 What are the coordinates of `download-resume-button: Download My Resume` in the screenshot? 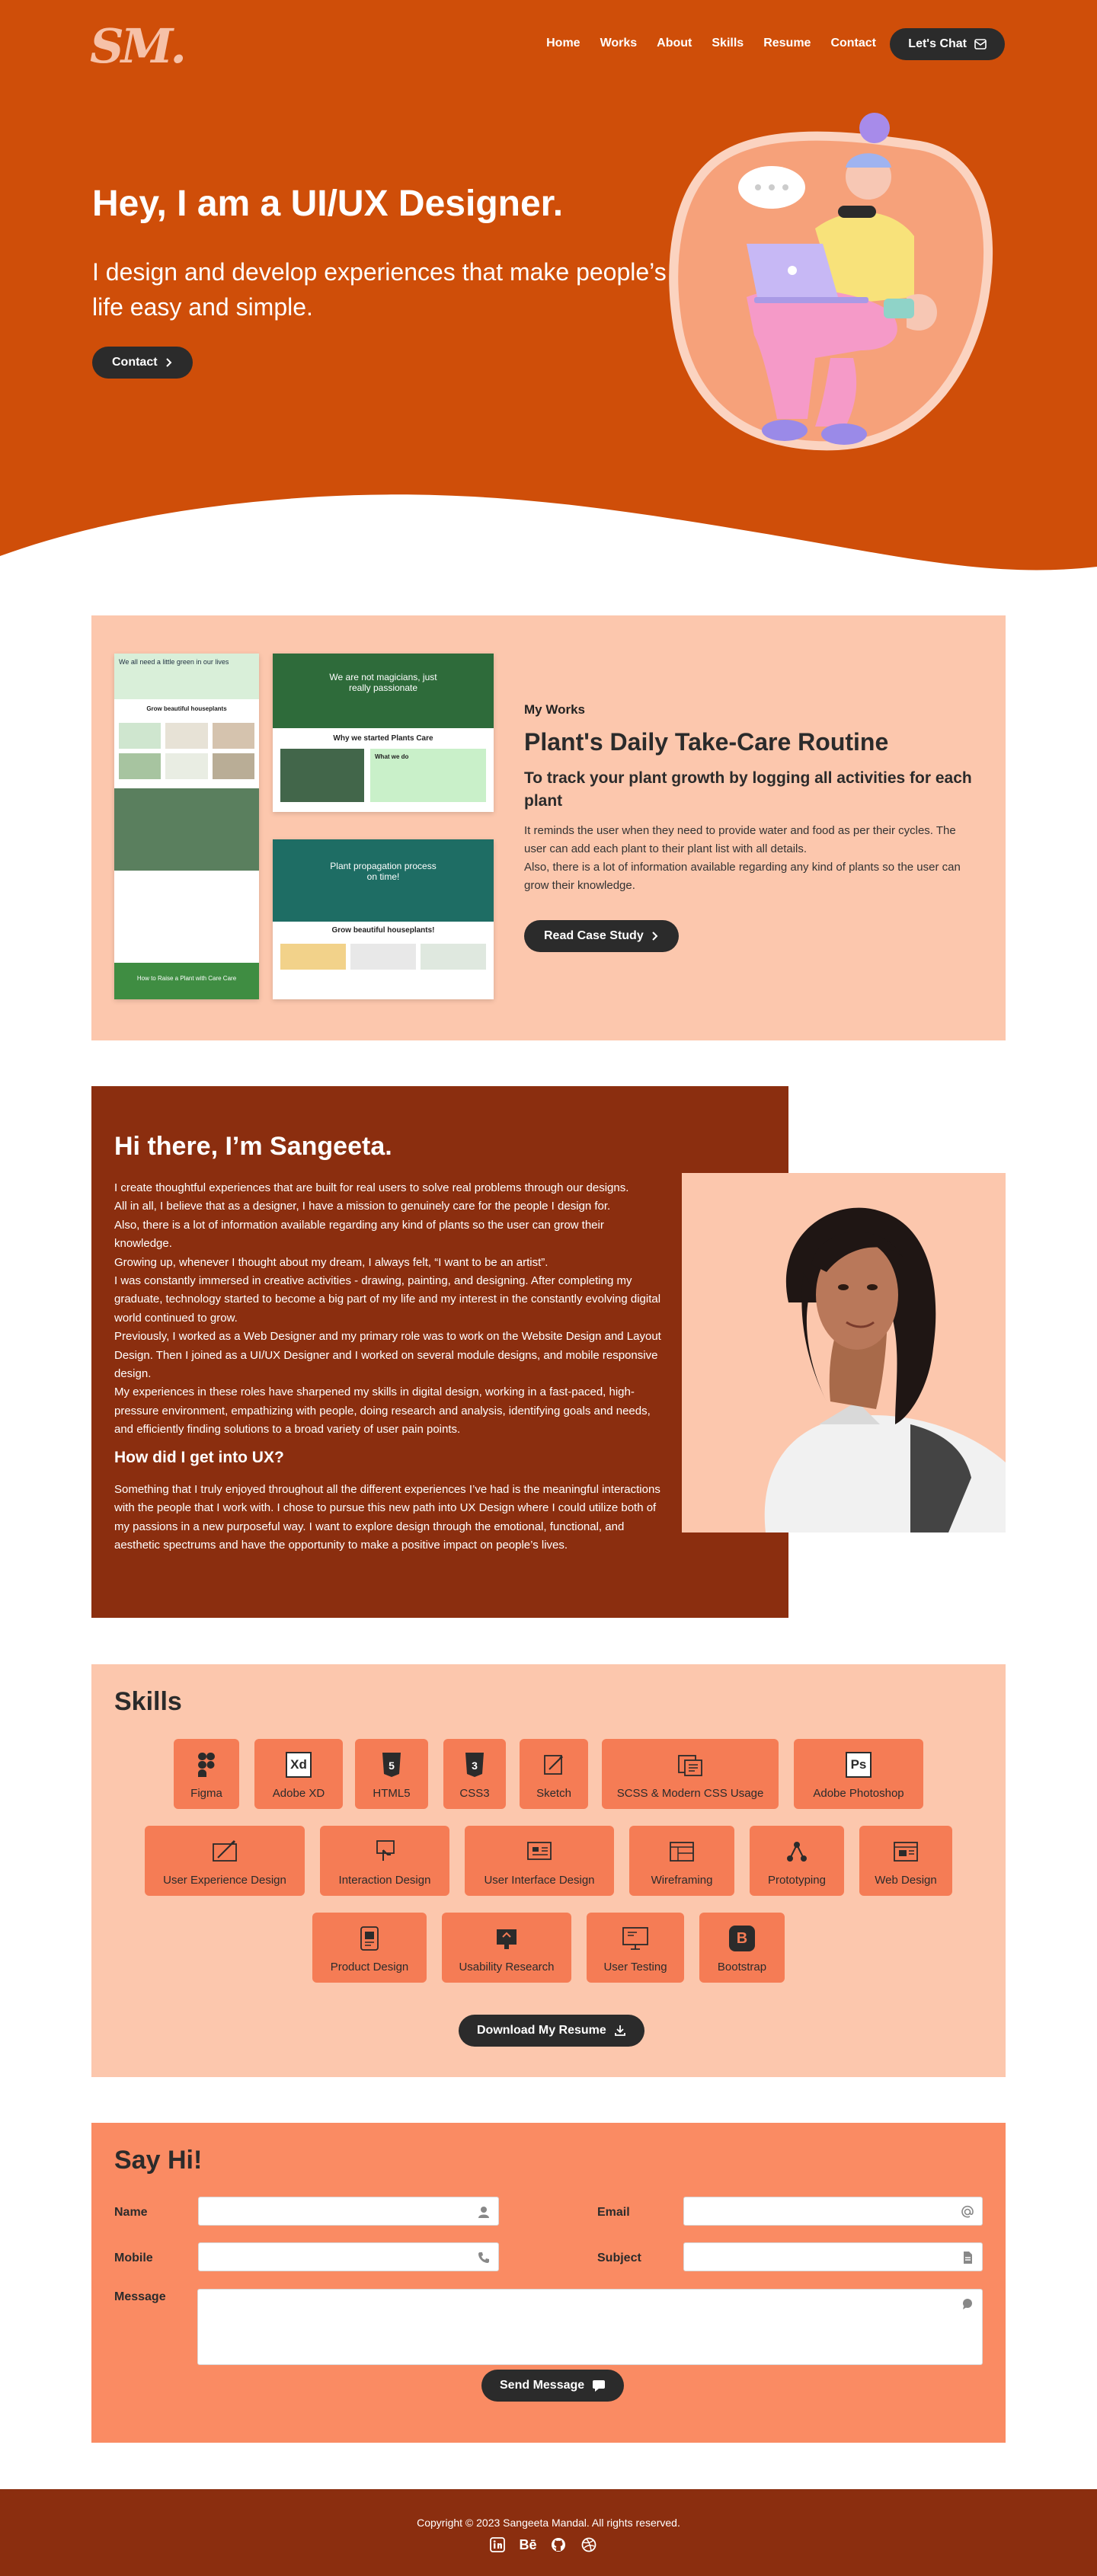 It's located at (551, 2031).